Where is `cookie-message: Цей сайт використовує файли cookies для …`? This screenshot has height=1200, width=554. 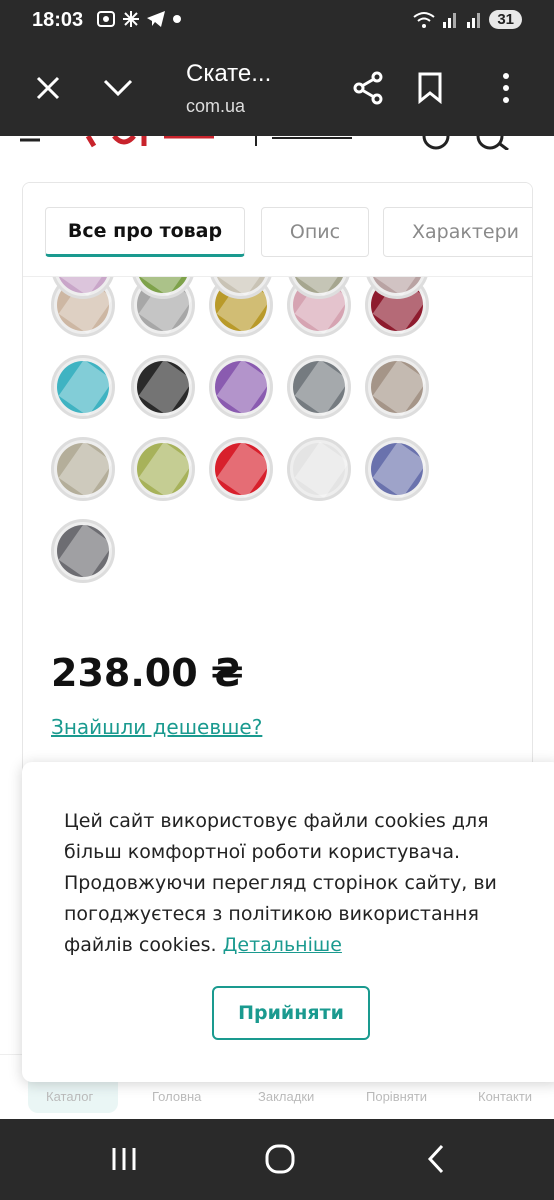
cookie-message: Цей сайт використовує файли cookies для … is located at coordinates (284, 883).